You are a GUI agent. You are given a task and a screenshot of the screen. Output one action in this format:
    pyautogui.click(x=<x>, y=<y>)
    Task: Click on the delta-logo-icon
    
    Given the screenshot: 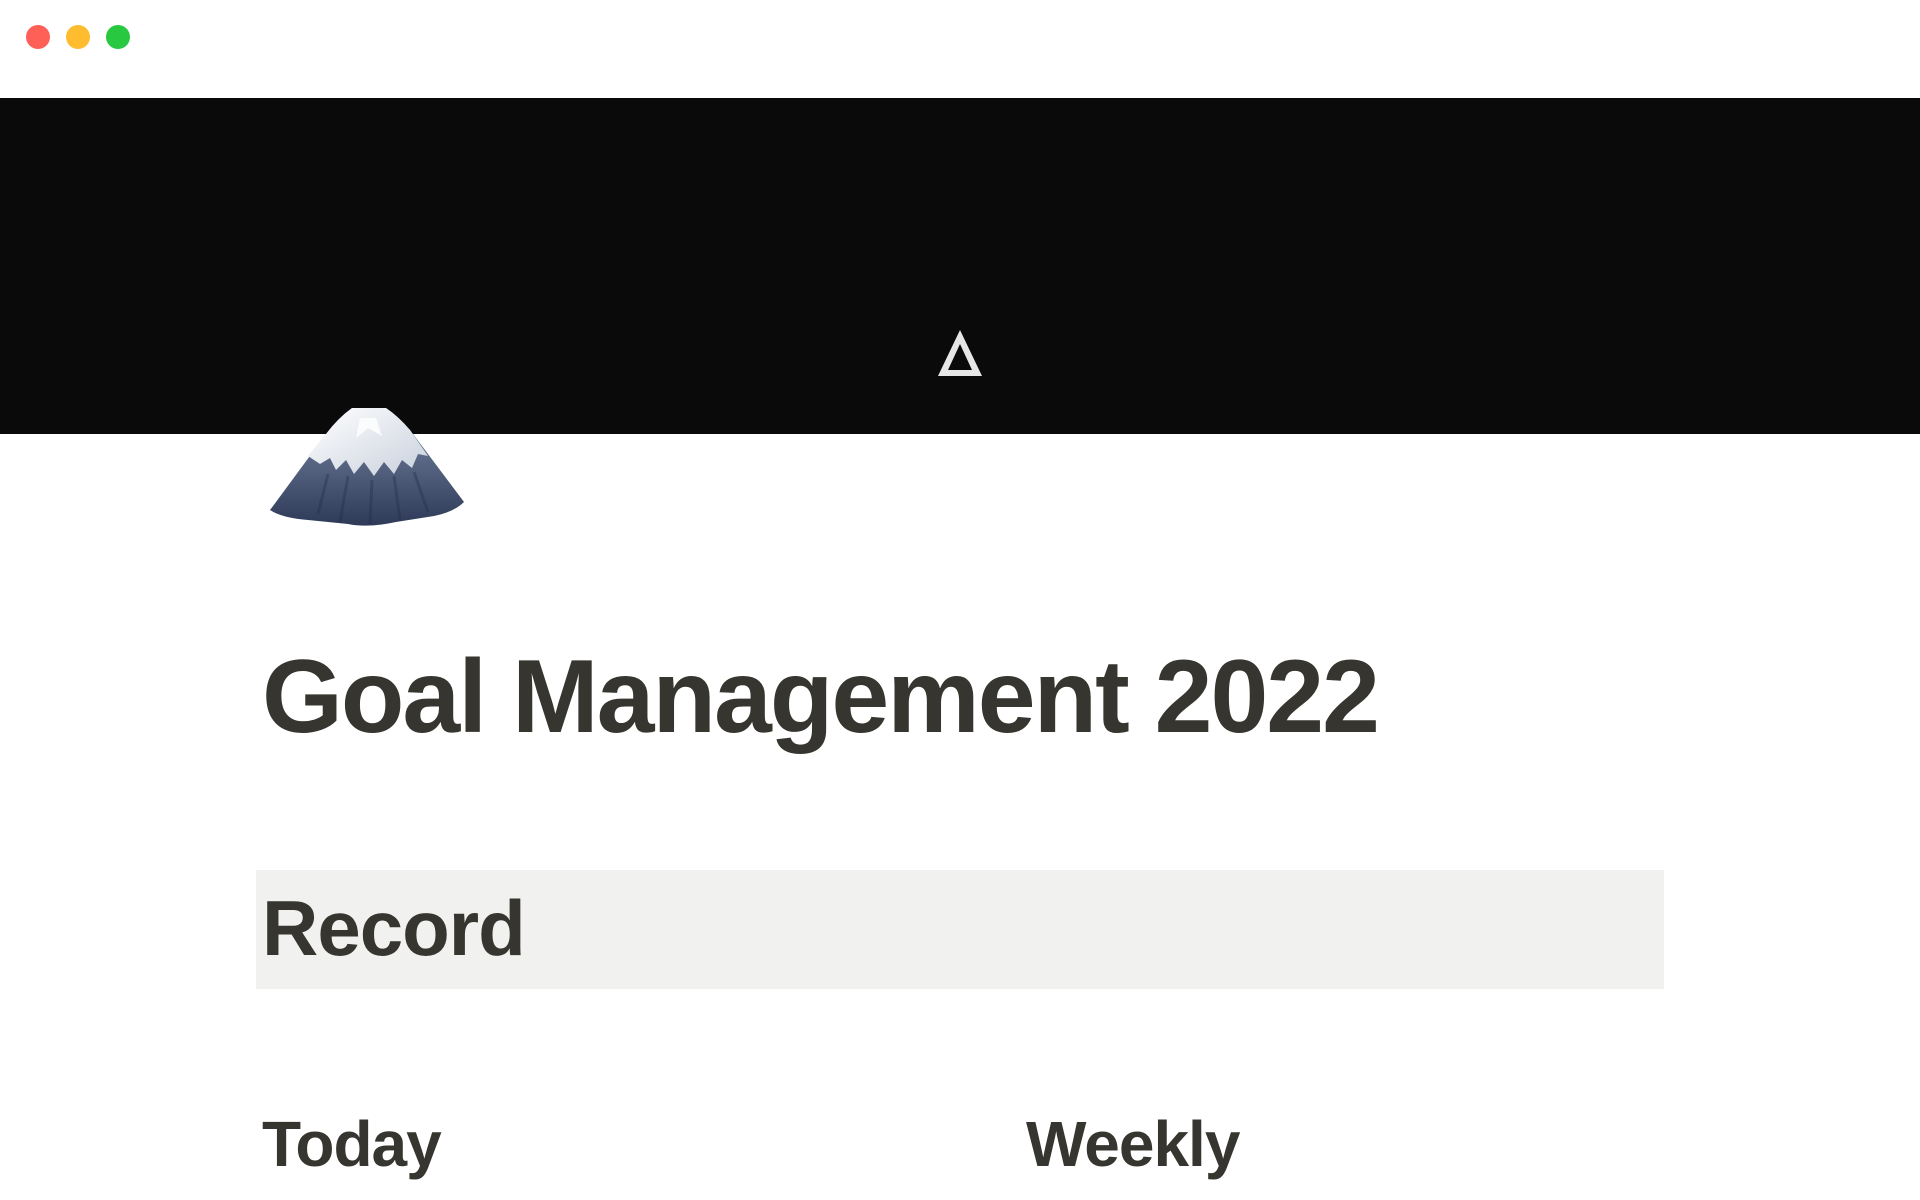 What is the action you would take?
    pyautogui.click(x=960, y=353)
    